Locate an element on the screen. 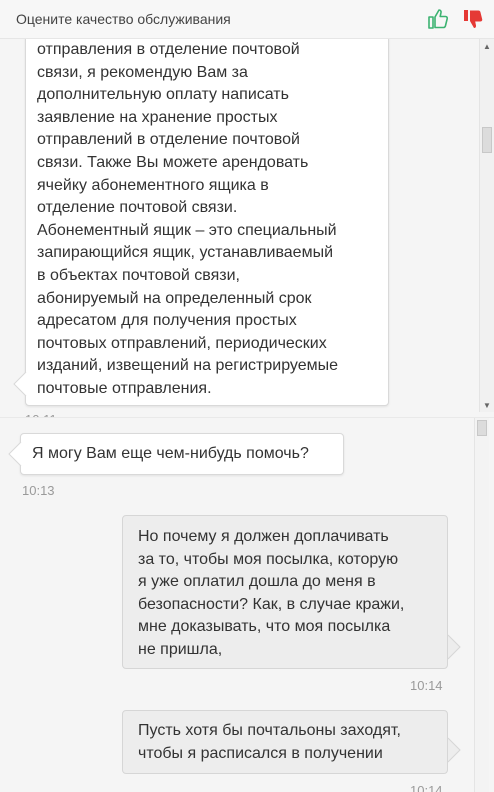  scroll-up-arrow: ▲ is located at coordinates (487, 47).